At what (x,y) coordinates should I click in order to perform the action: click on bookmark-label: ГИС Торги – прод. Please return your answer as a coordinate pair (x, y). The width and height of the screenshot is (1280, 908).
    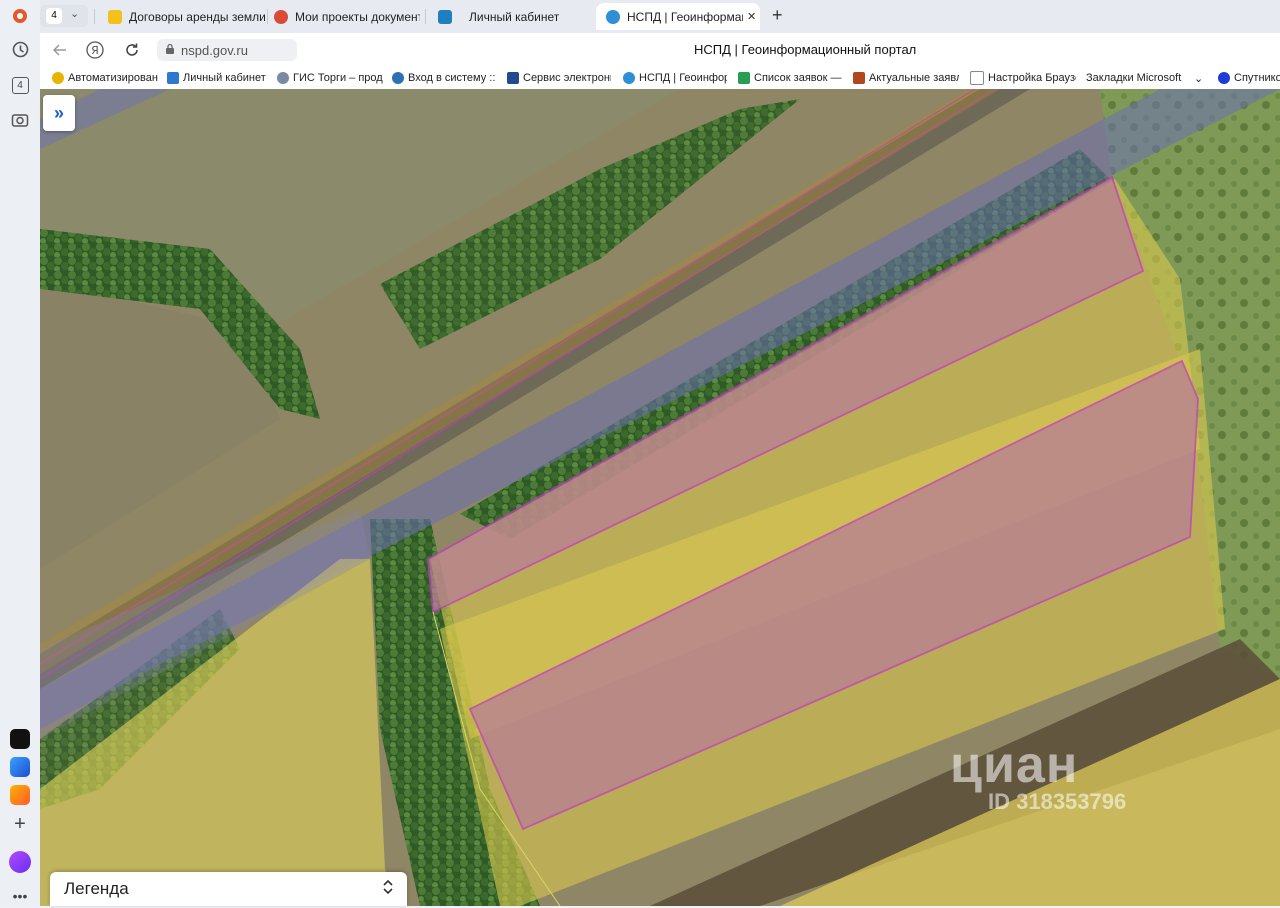
    Looking at the image, I should click on (338, 78).